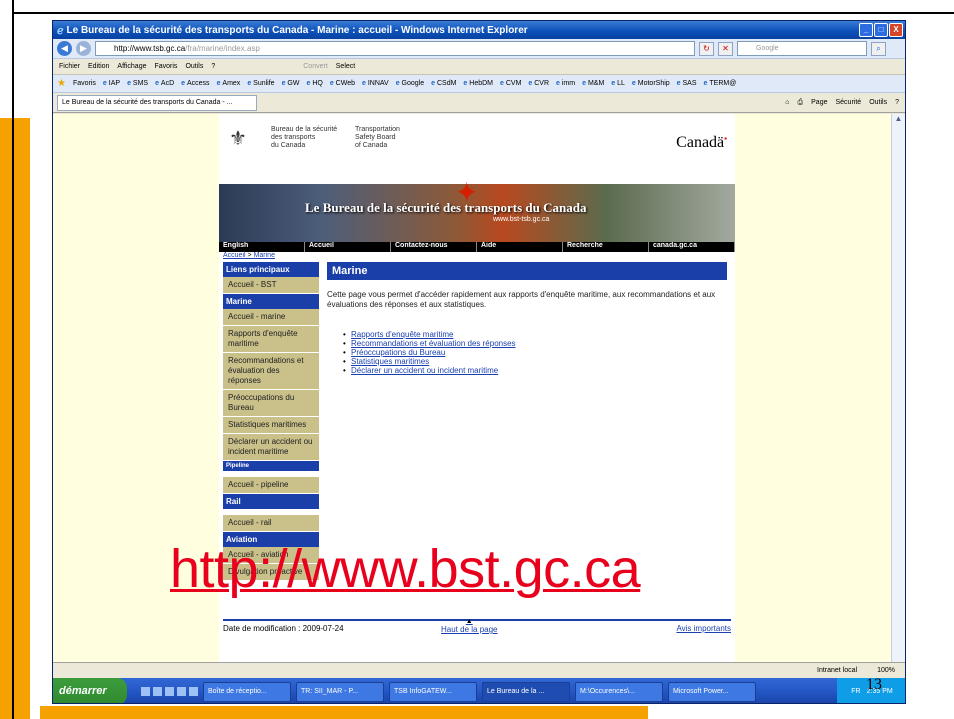 The height and width of the screenshot is (719, 954). What do you see at coordinates (137, 83) in the screenshot?
I see `fav-item: SMS` at bounding box center [137, 83].